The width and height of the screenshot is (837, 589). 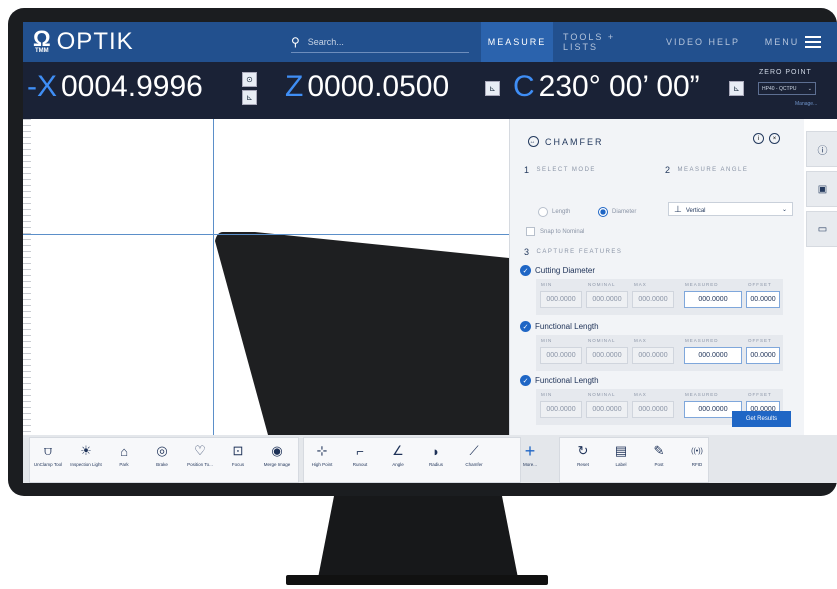 What do you see at coordinates (48, 464) in the screenshot?
I see `tool-label: UnClamp Tool` at bounding box center [48, 464].